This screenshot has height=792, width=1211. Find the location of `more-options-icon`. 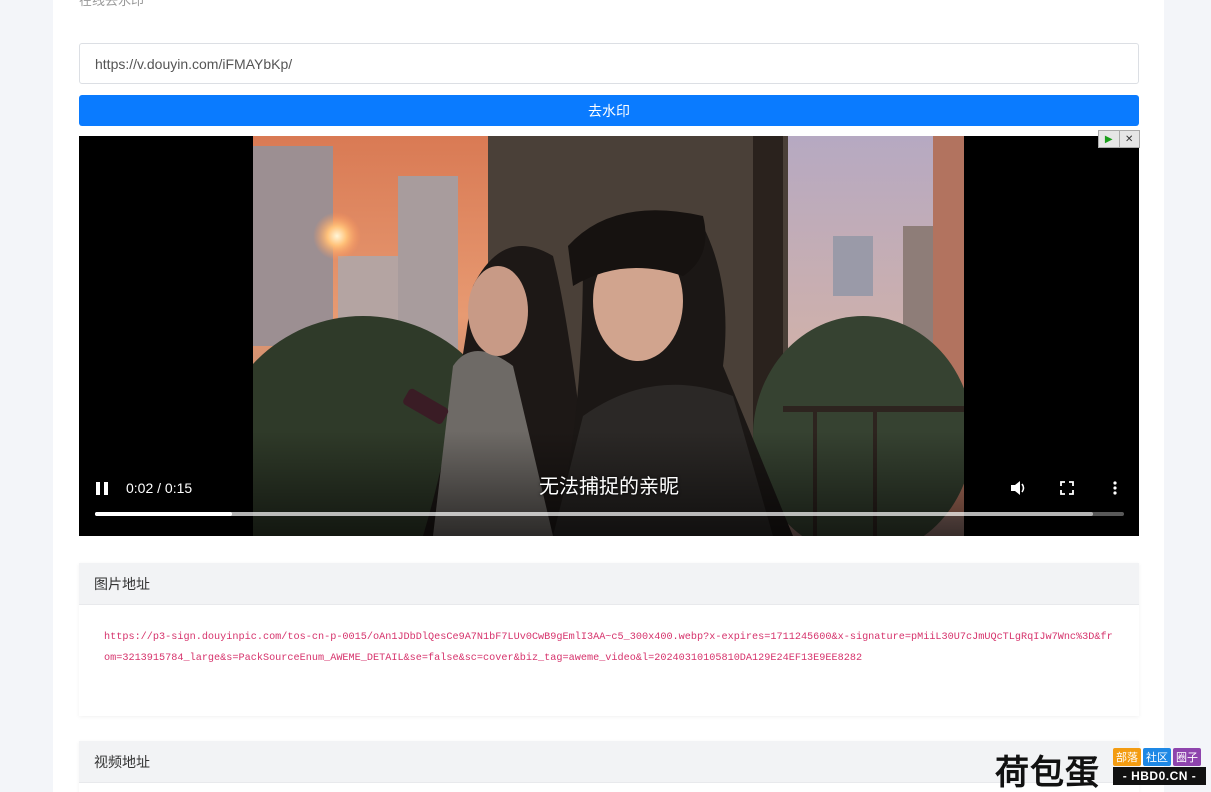

more-options-icon is located at coordinates (1115, 488).